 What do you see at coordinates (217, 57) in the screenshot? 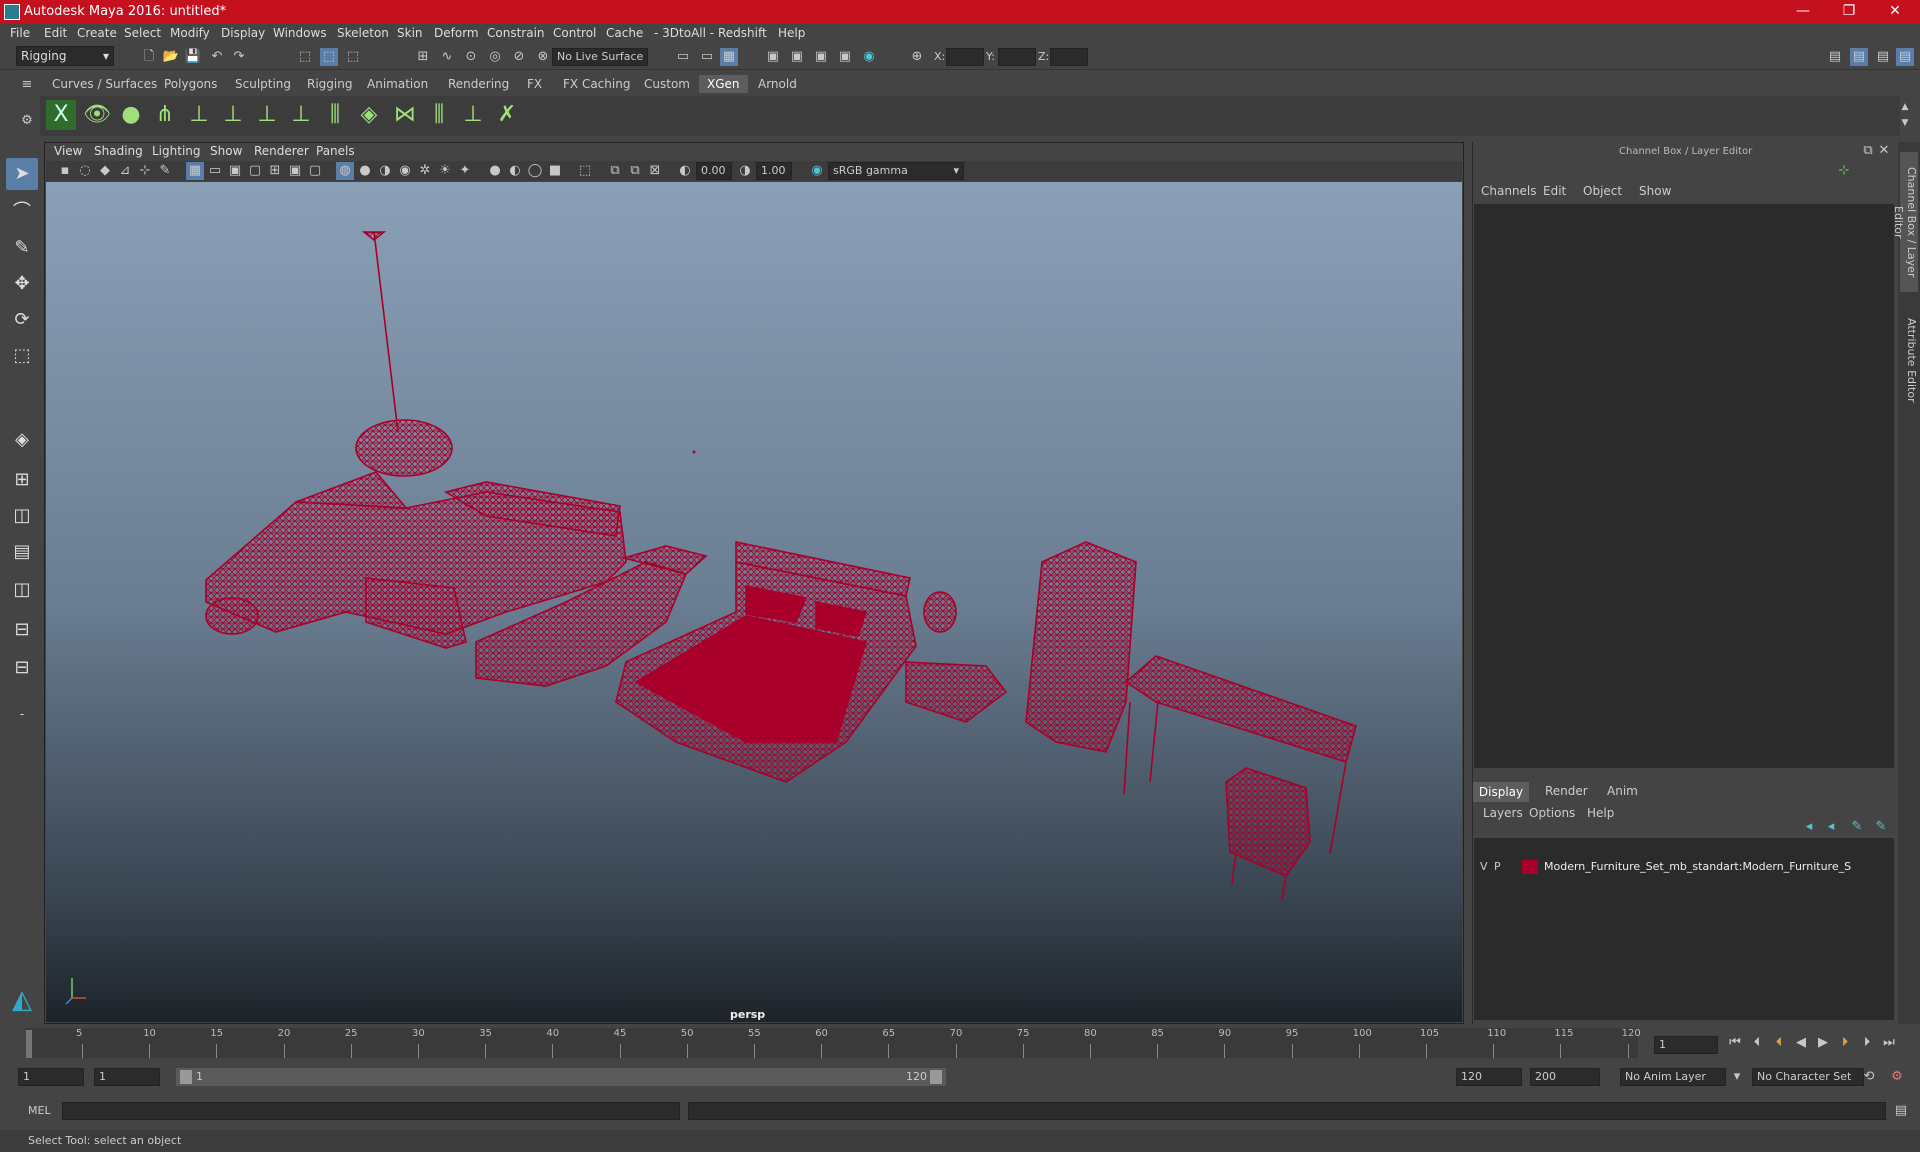
I see `undo-icon: ↶` at bounding box center [217, 57].